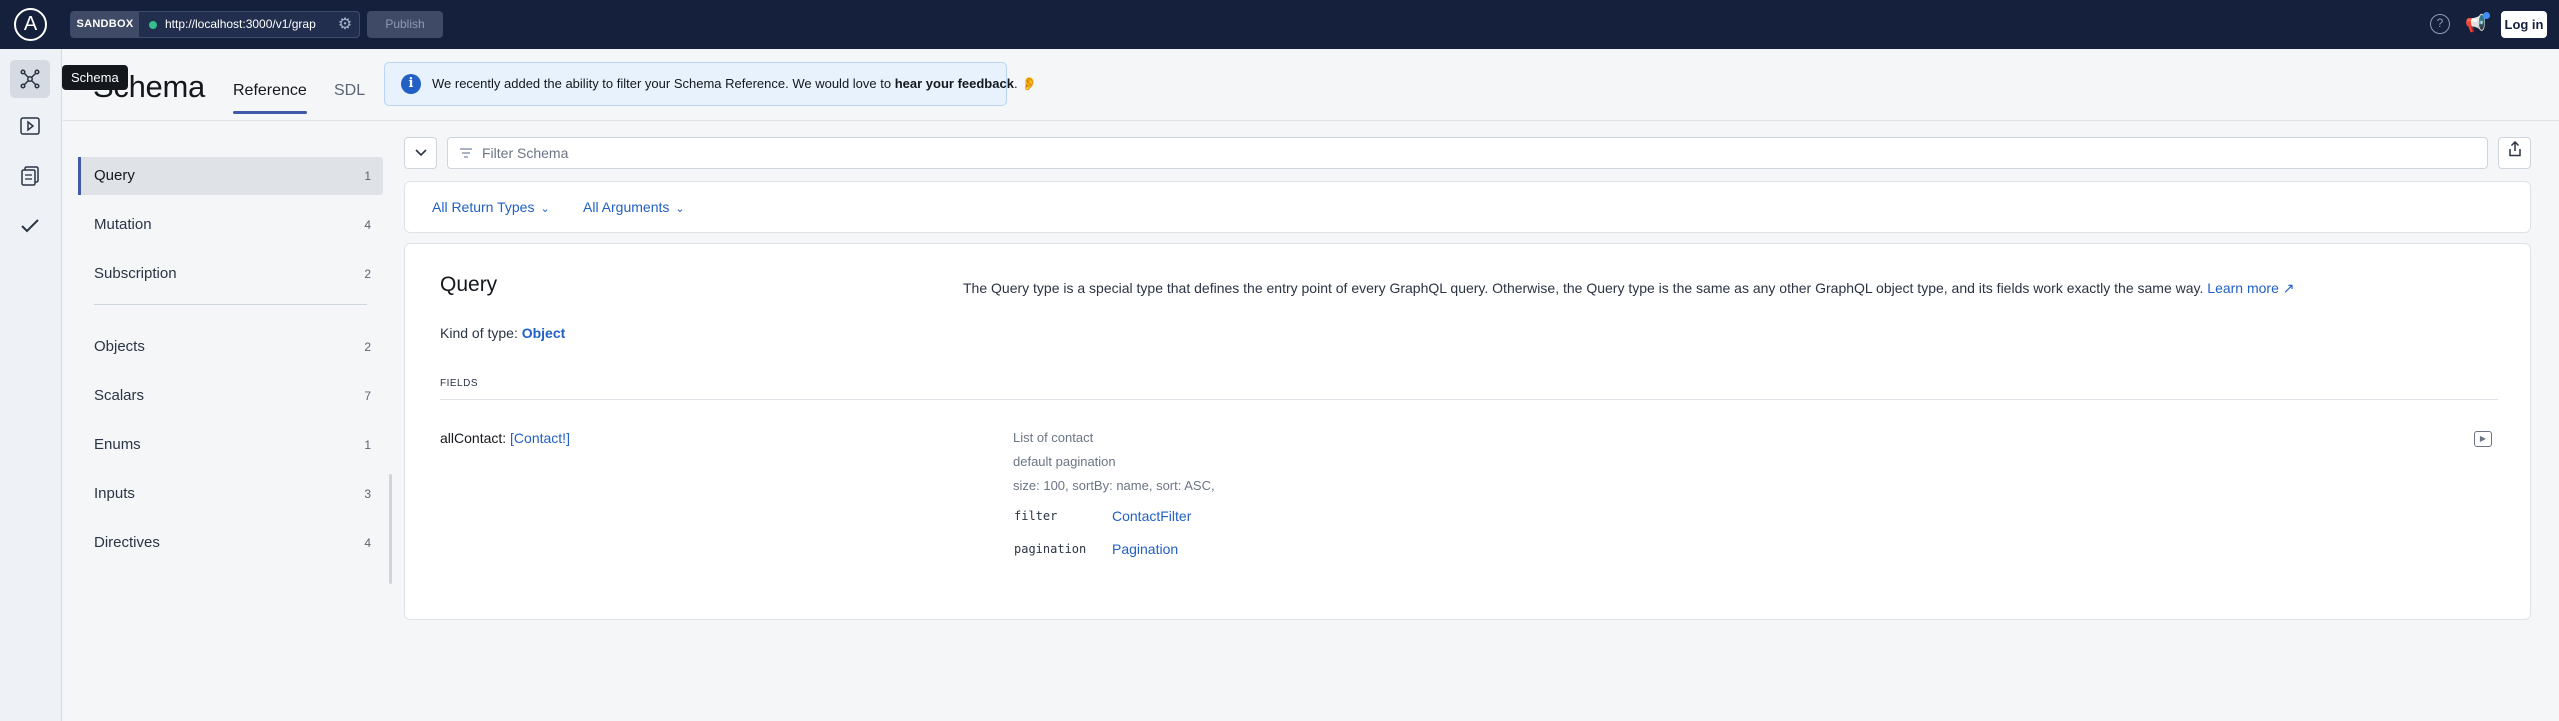 The image size is (2559, 721). Describe the element at coordinates (390, 529) in the screenshot. I see `sidebar-scrollbar` at that location.